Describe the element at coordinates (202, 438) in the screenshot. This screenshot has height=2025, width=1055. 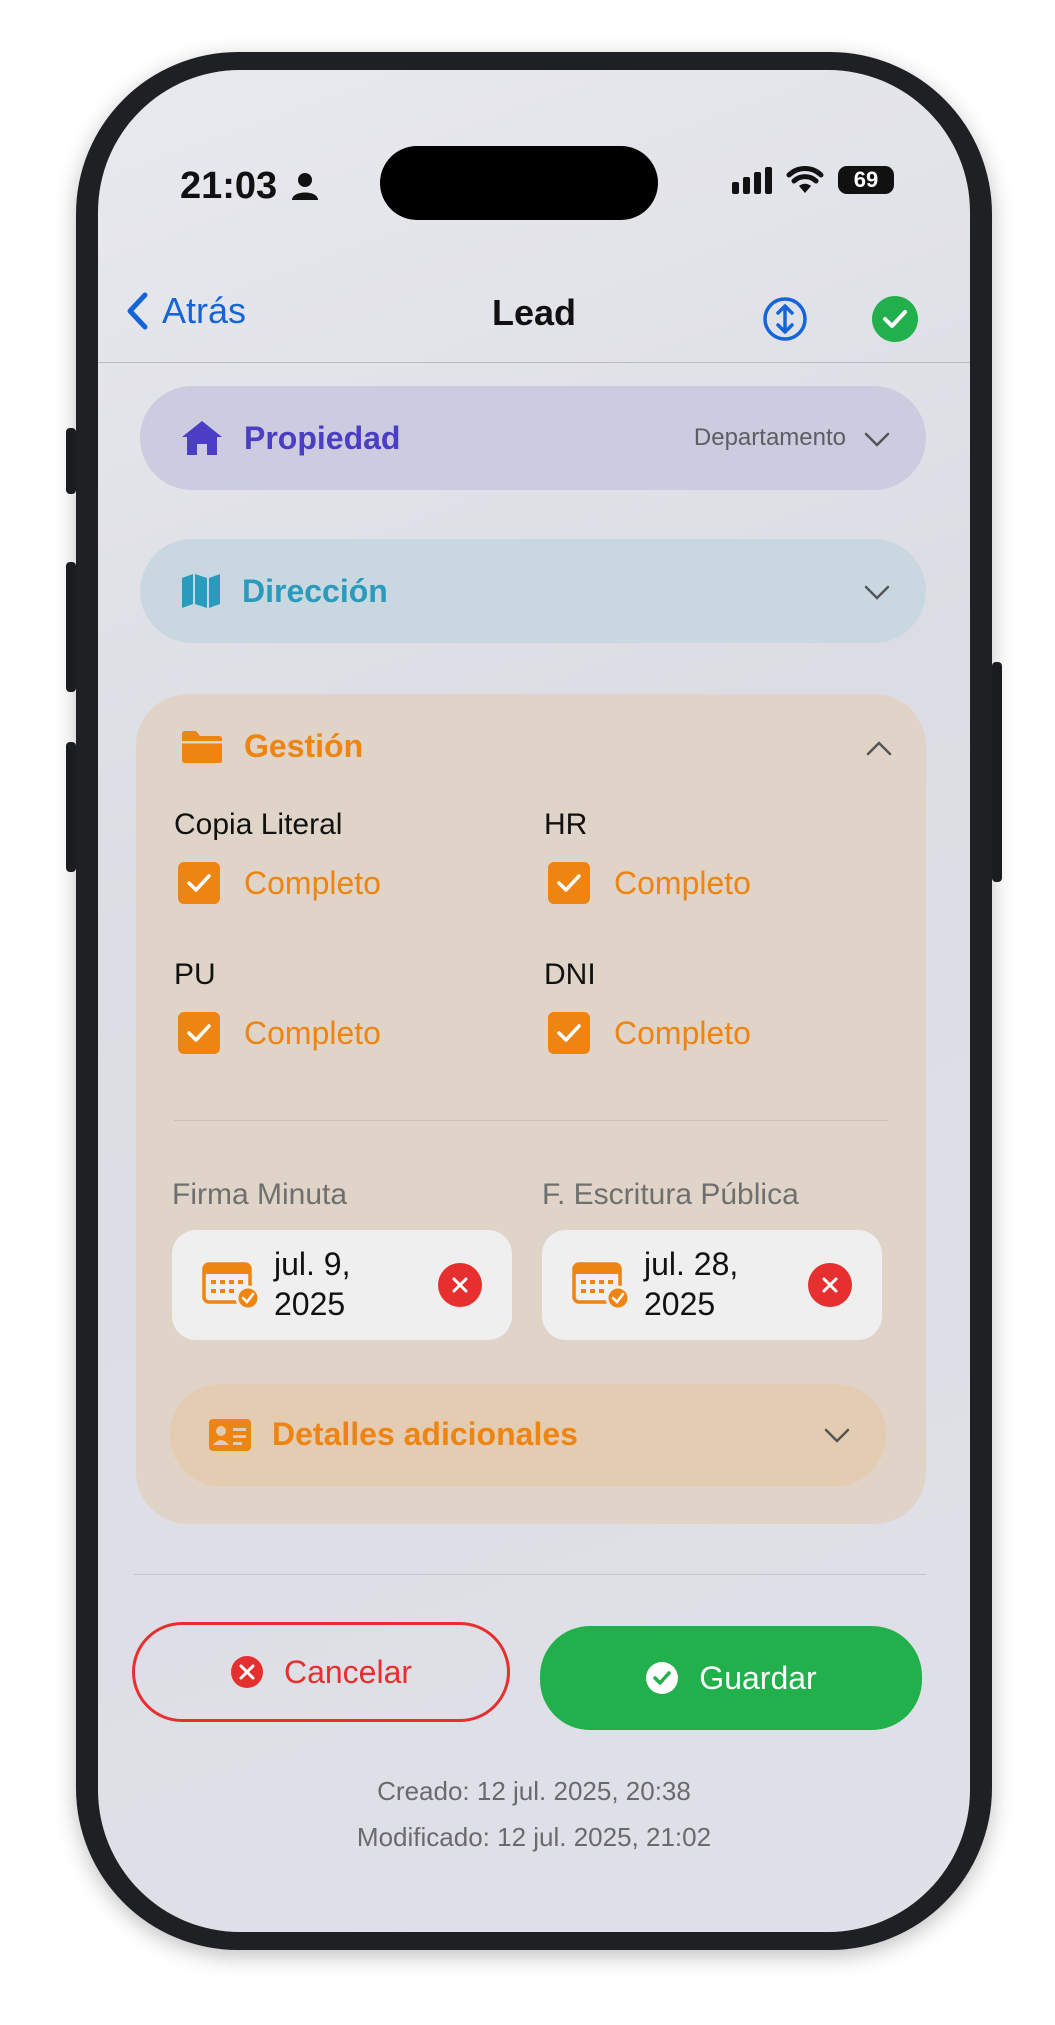
I see `house-icon` at that location.